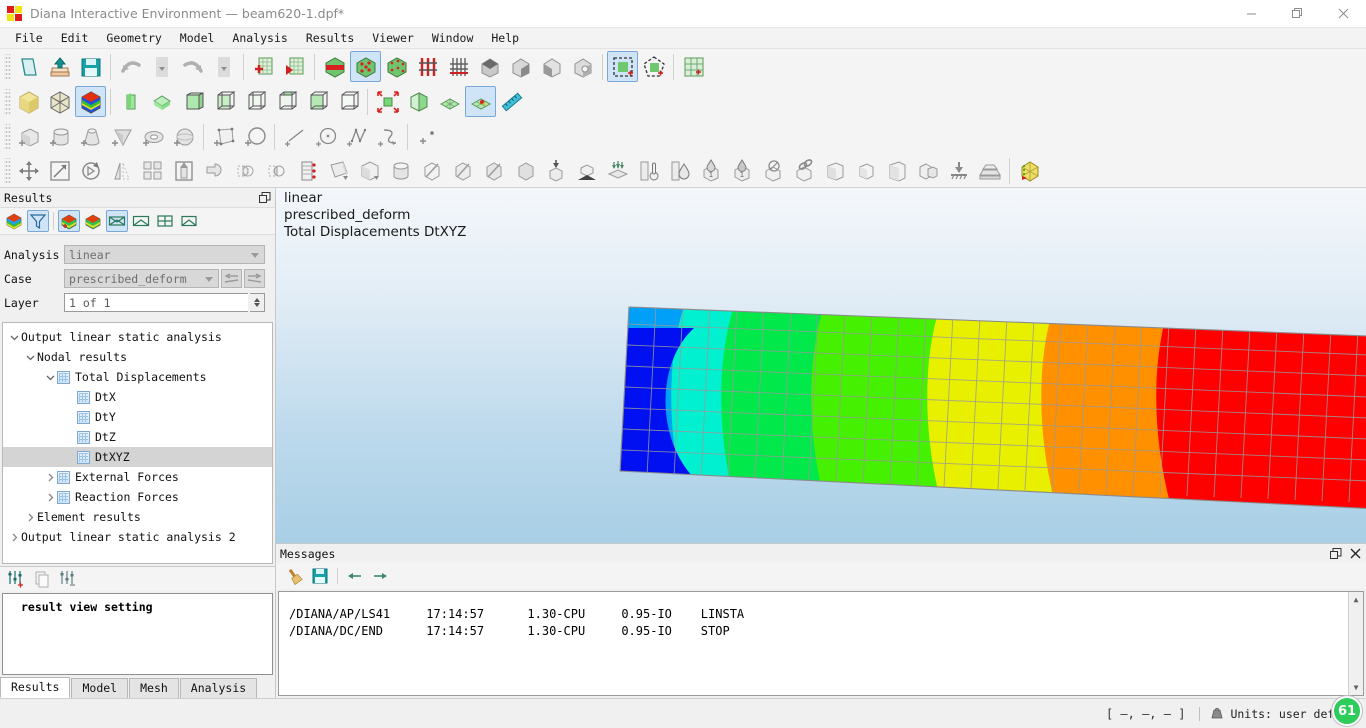  What do you see at coordinates (183, 136) in the screenshot?
I see `create-sphere-button` at bounding box center [183, 136].